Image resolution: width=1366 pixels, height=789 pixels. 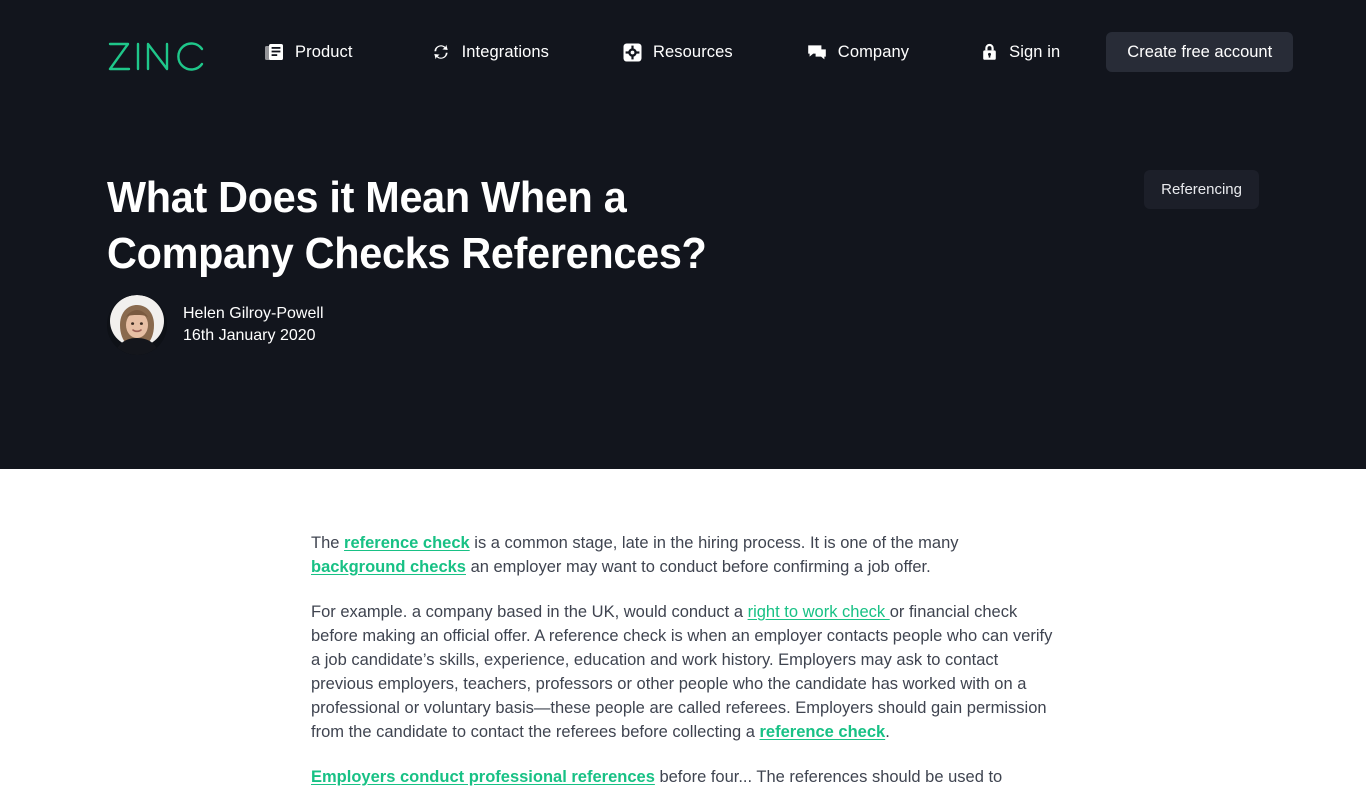 What do you see at coordinates (441, 52) in the screenshot?
I see `sync-icon` at bounding box center [441, 52].